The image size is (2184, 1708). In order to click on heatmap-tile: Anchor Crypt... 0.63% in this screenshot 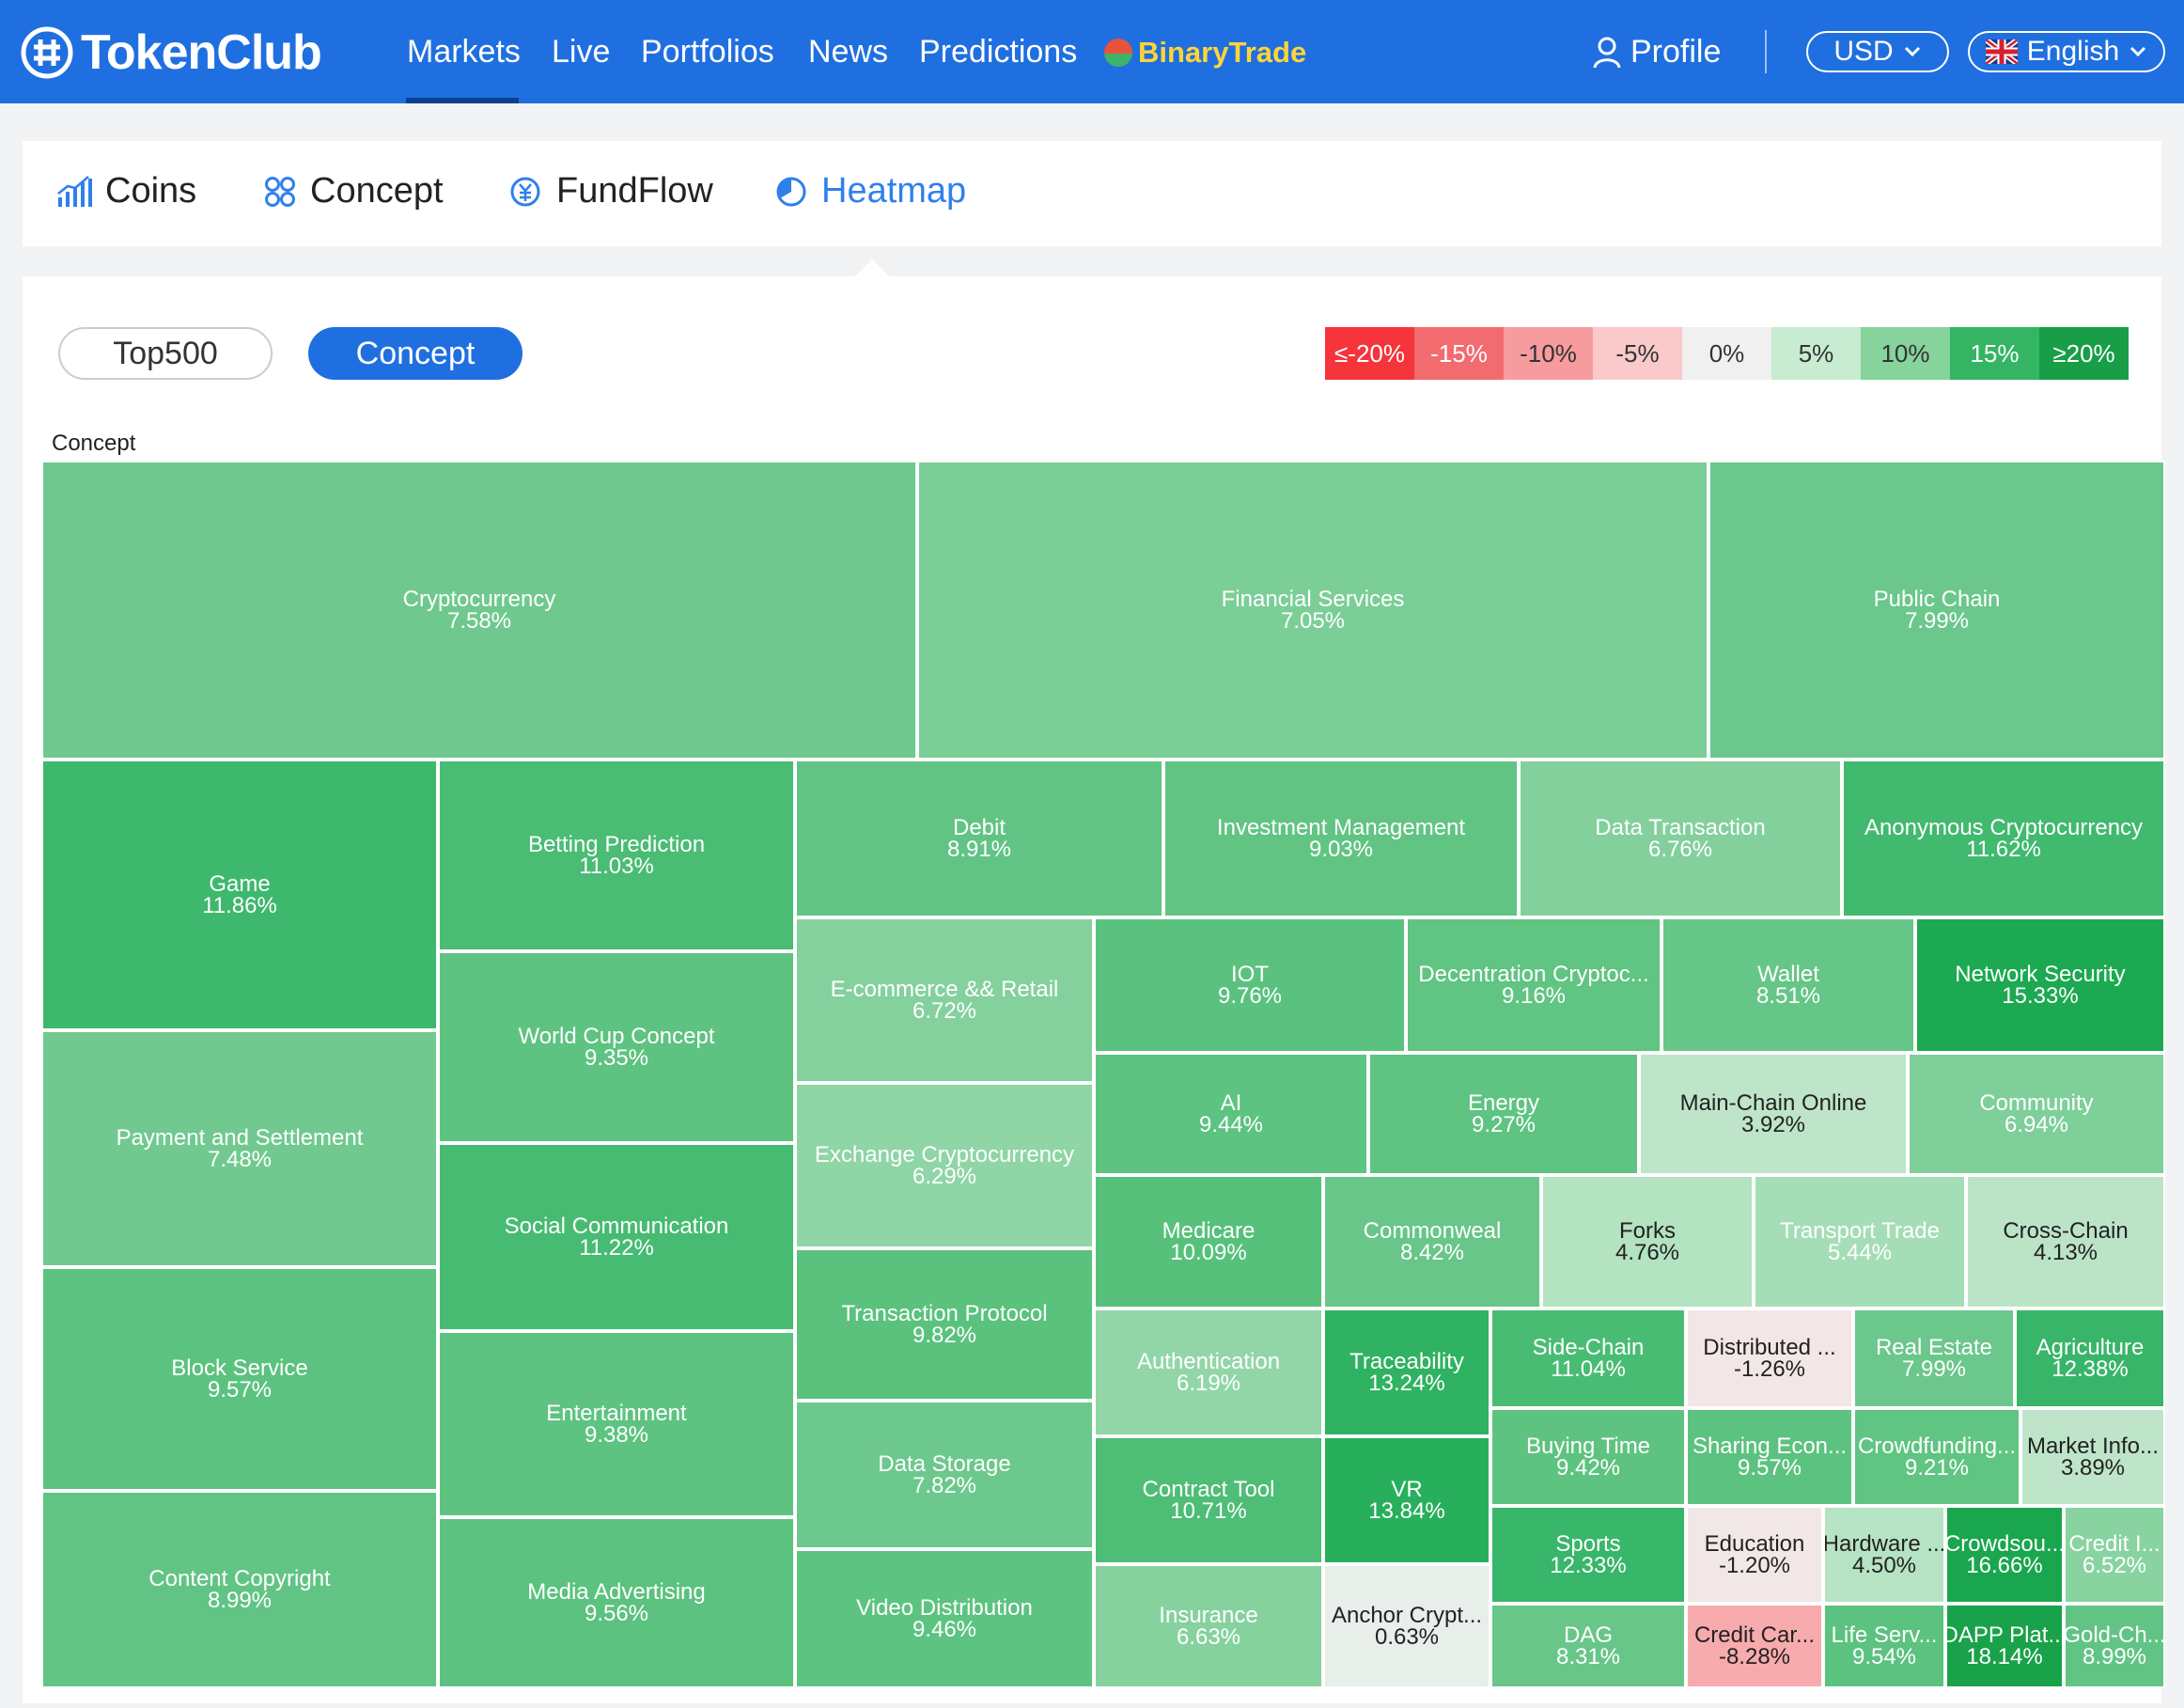, I will do `click(1406, 1626)`.